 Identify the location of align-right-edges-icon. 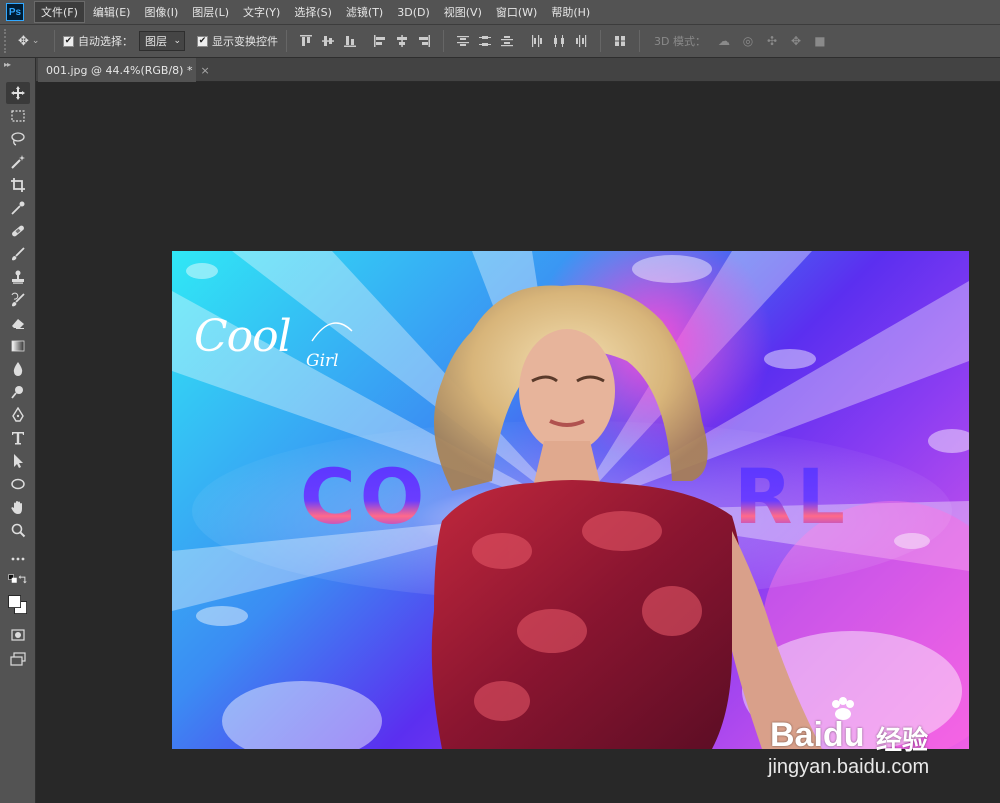
(424, 41).